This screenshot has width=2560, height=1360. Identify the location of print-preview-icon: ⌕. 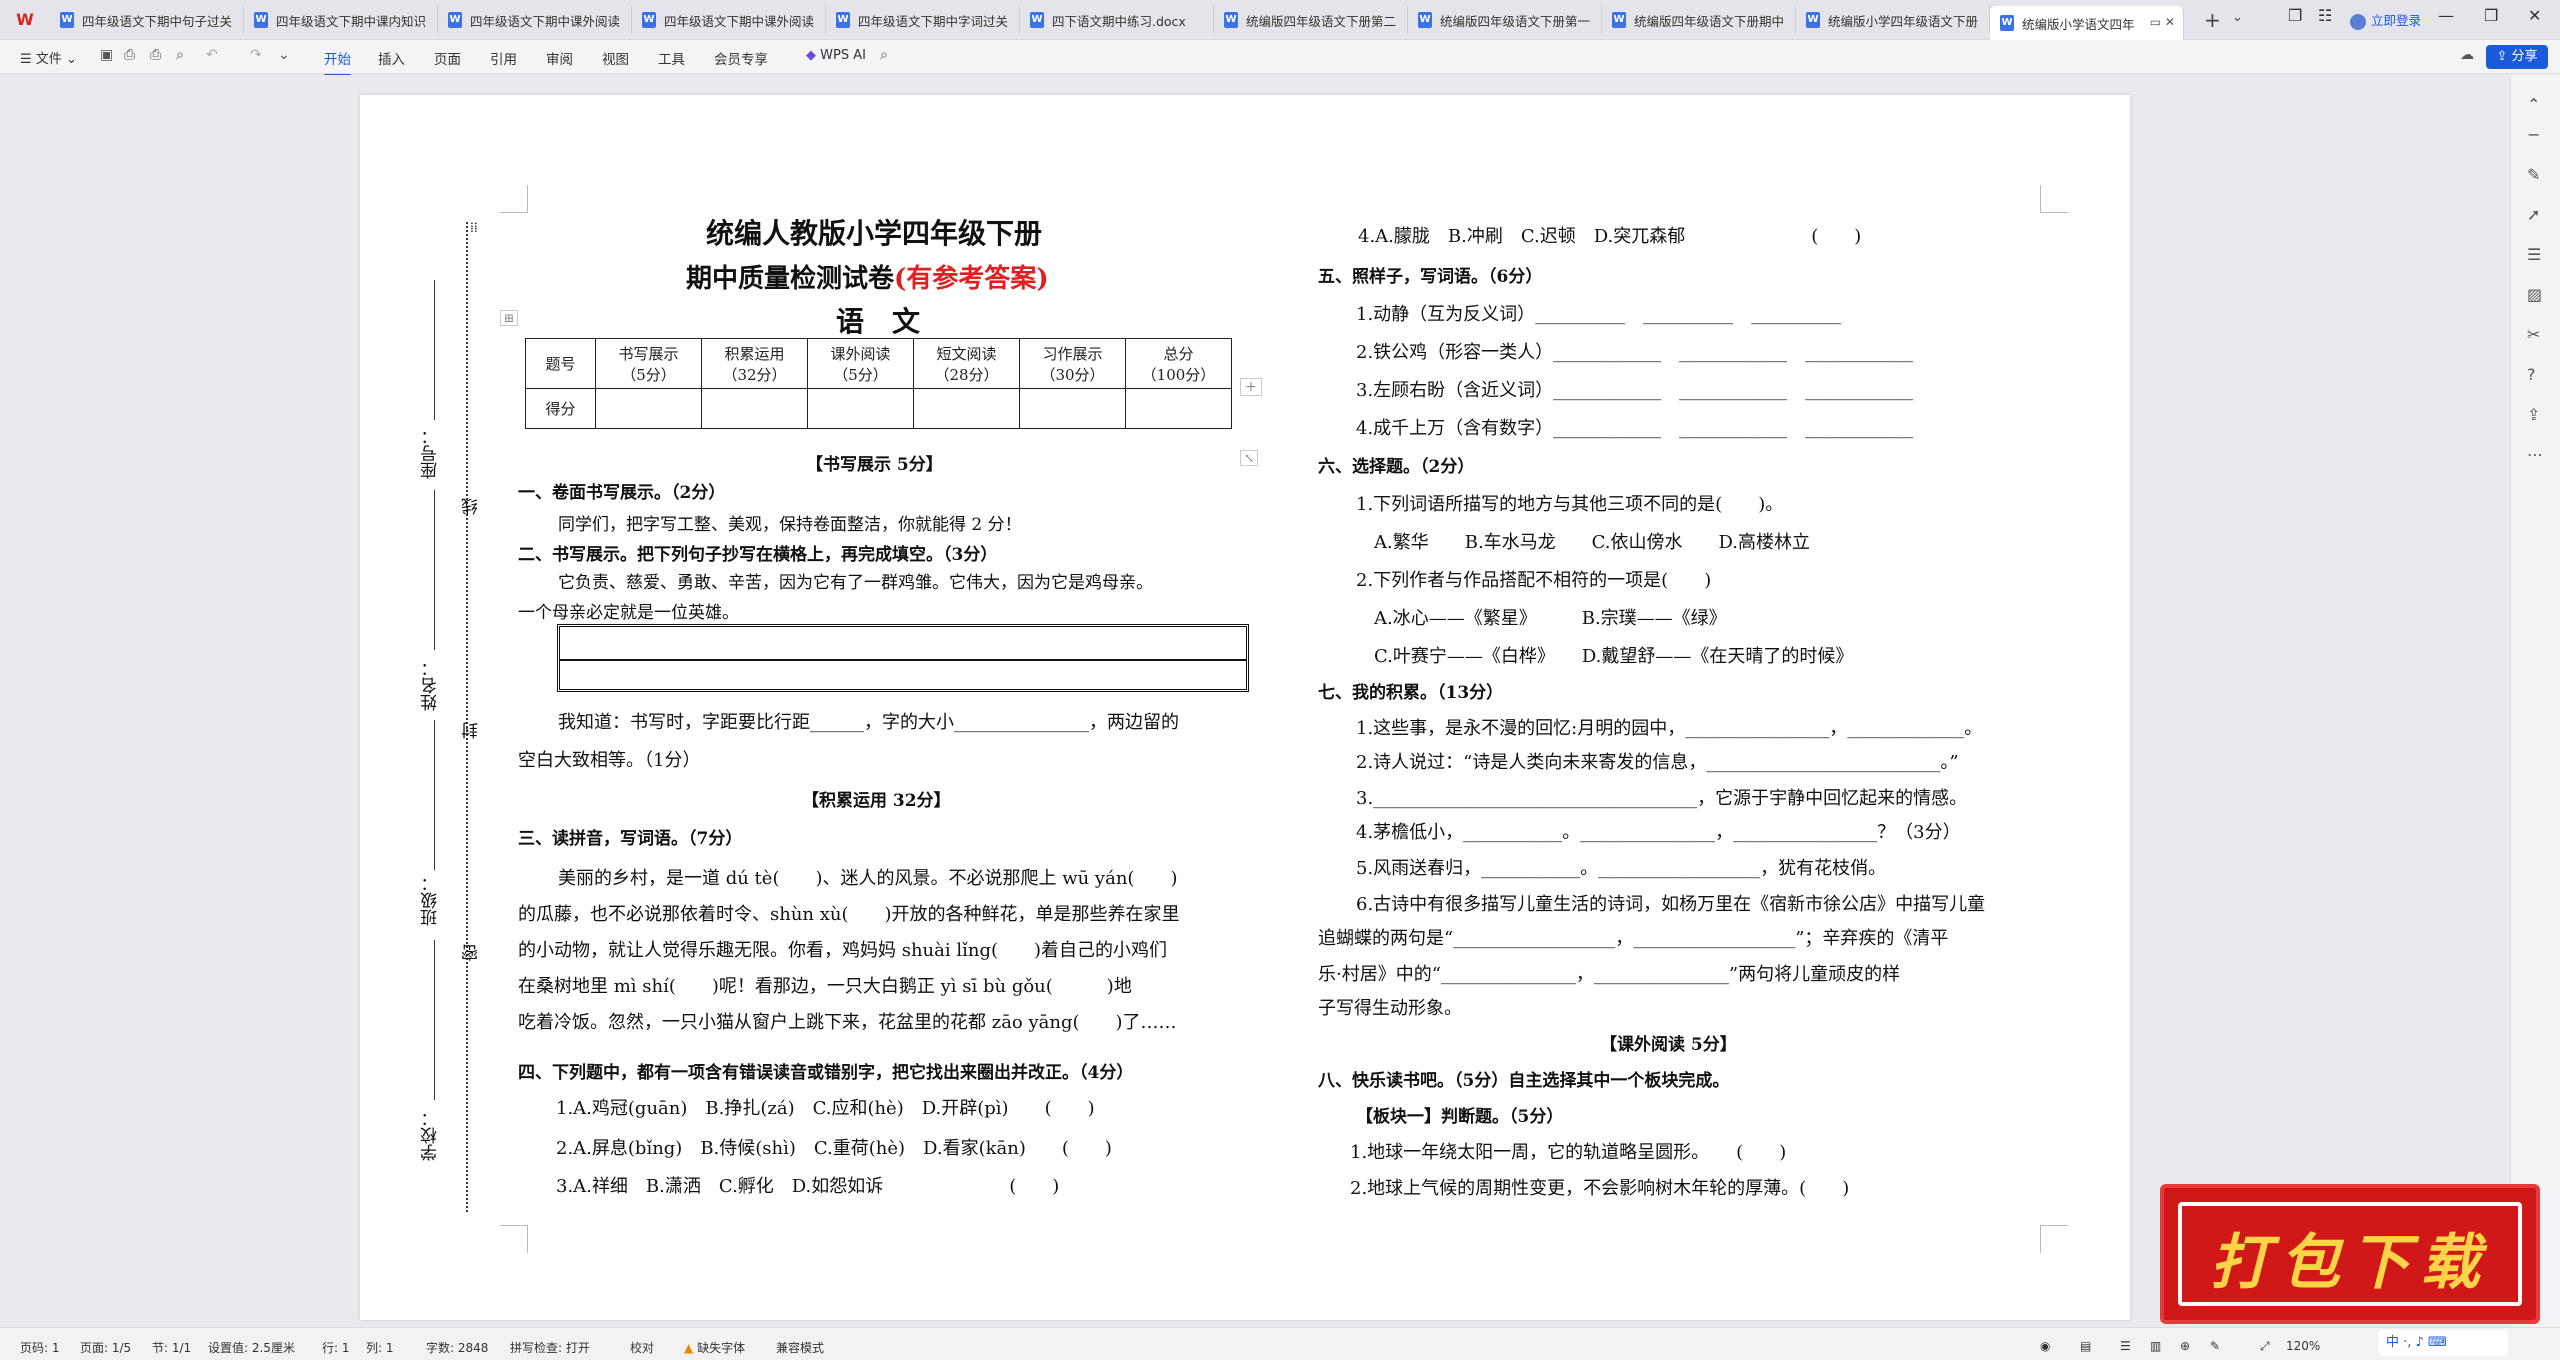
(180, 55).